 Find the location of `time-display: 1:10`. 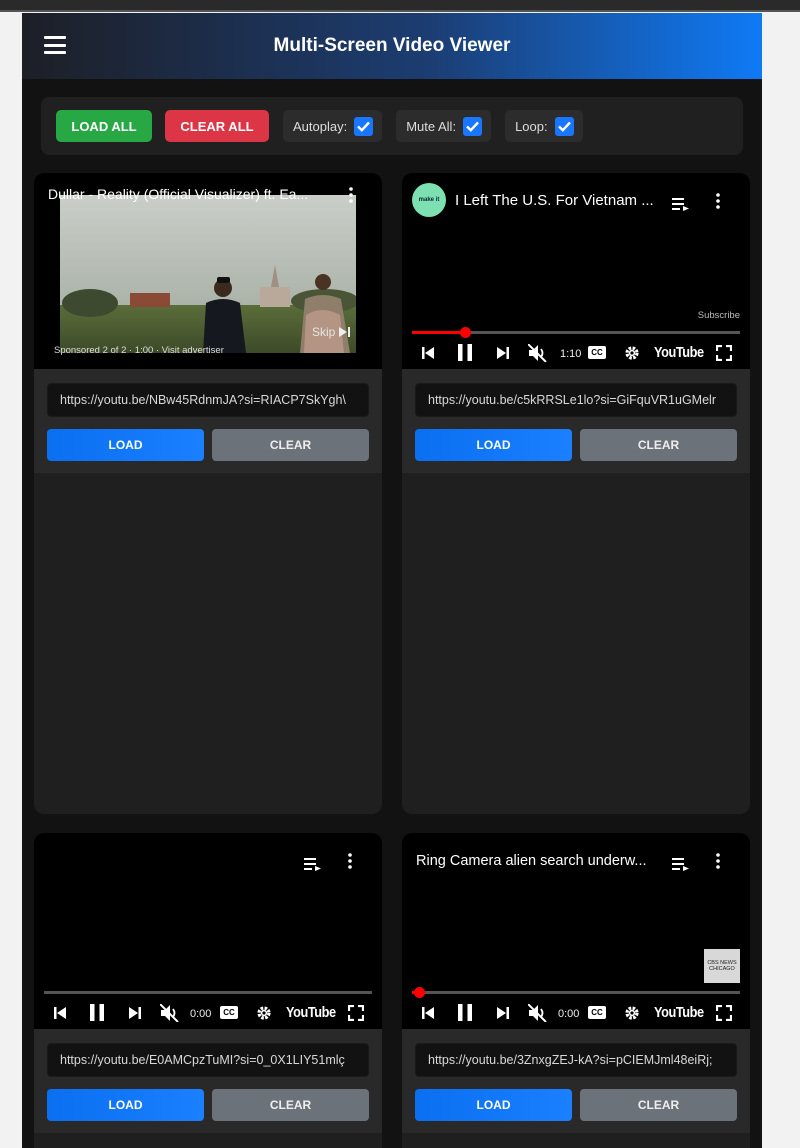

time-display: 1:10 is located at coordinates (571, 354).